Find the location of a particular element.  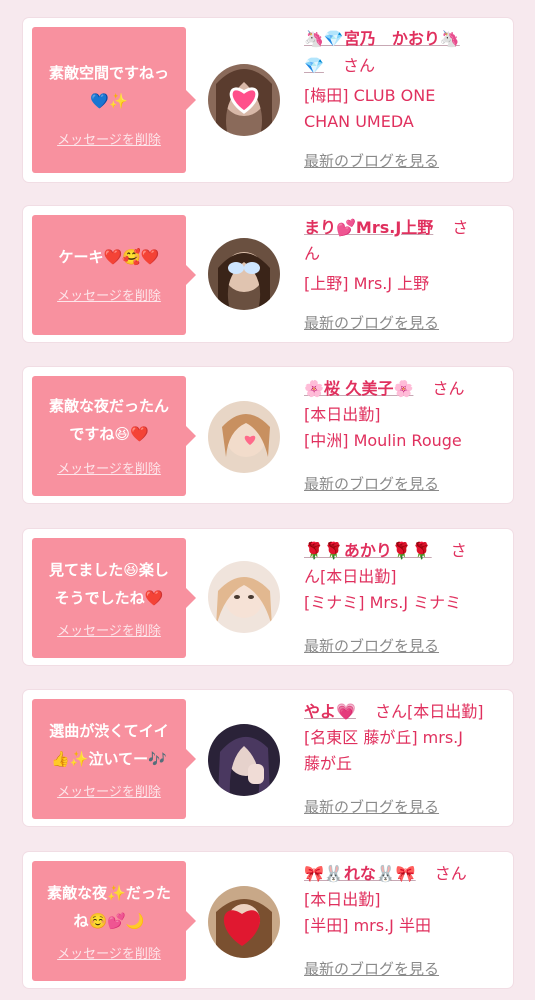

message-bubble: 素敵な夜だったん ですね😆❤️ メッセージを削除 is located at coordinates (114, 436).